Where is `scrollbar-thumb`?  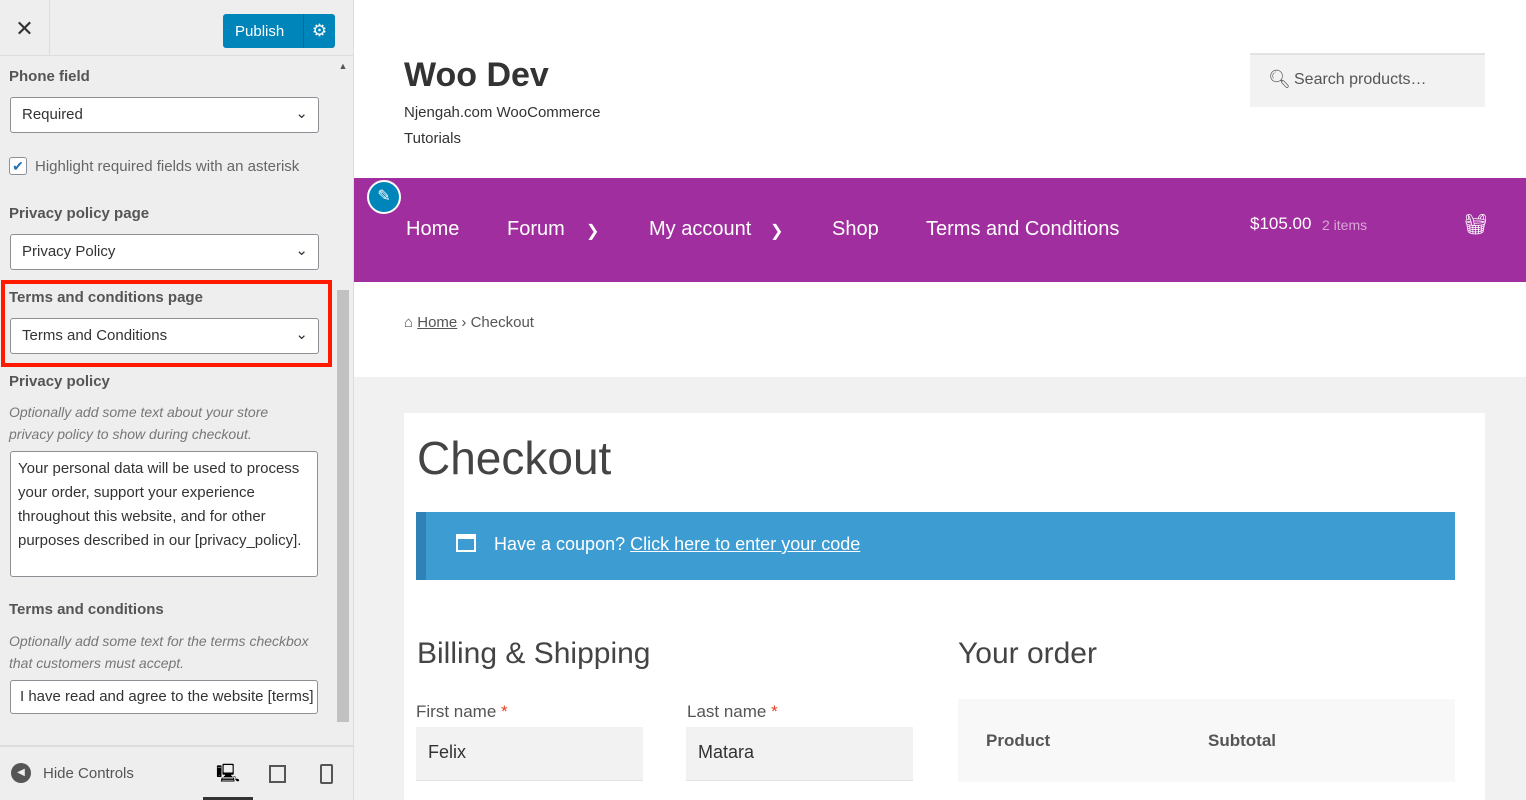
scrollbar-thumb is located at coordinates (343, 506).